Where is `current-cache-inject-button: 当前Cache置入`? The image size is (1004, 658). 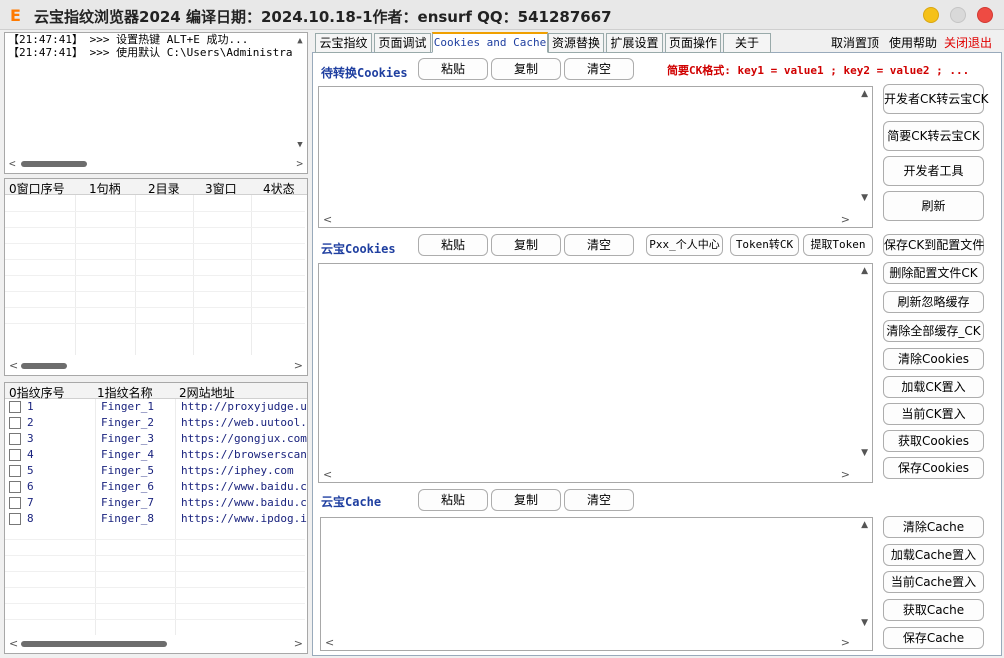
current-cache-inject-button: 当前Cache置入 is located at coordinates (933, 582).